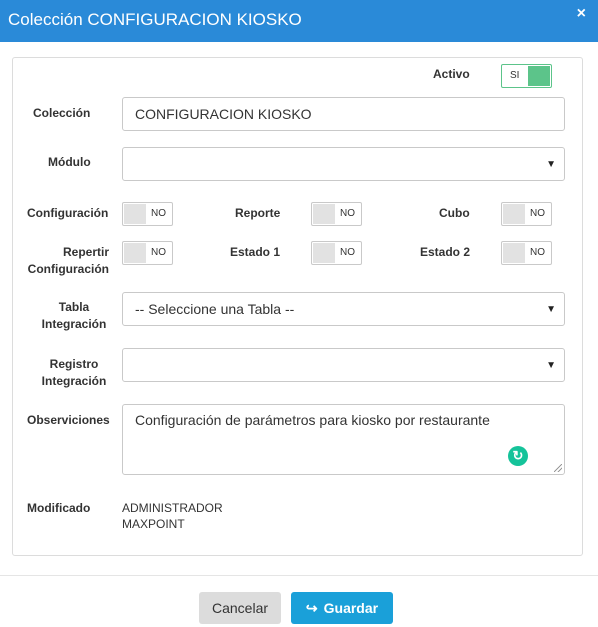 This screenshot has height=627, width=598. I want to click on grammarly-icon: ↻, so click(518, 456).